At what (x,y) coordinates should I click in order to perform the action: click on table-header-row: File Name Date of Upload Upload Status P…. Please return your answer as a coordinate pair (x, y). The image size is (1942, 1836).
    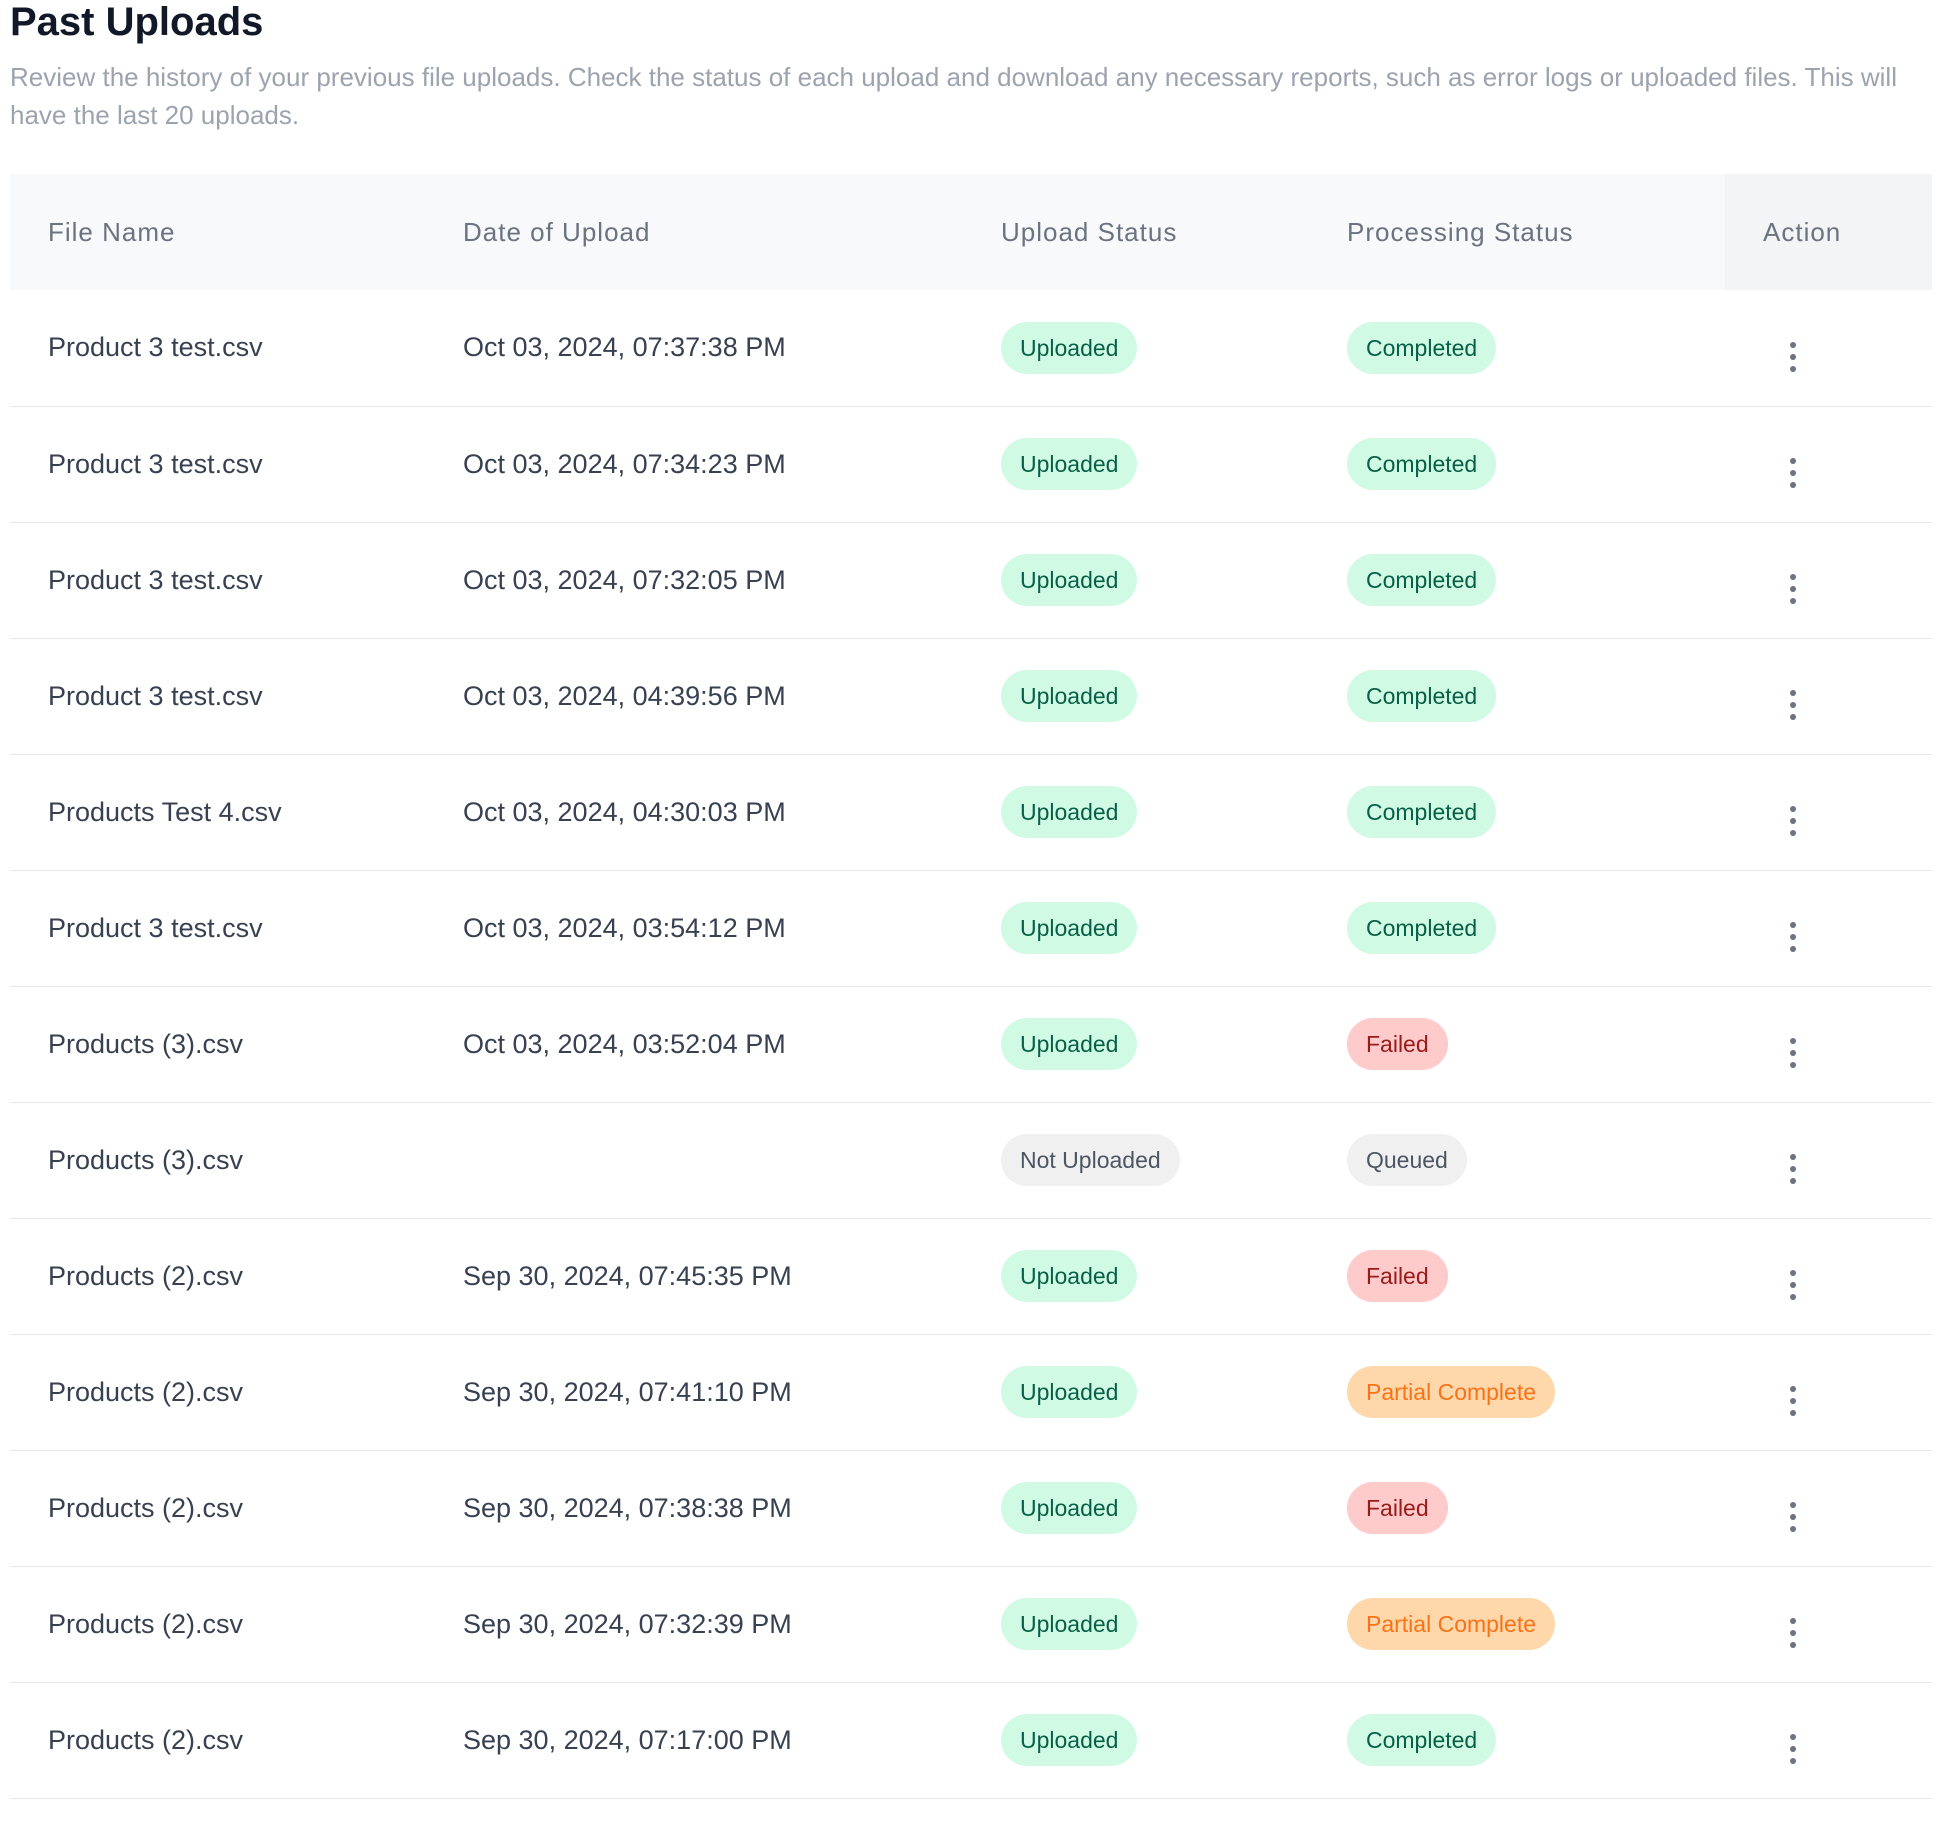
    Looking at the image, I should click on (971, 232).